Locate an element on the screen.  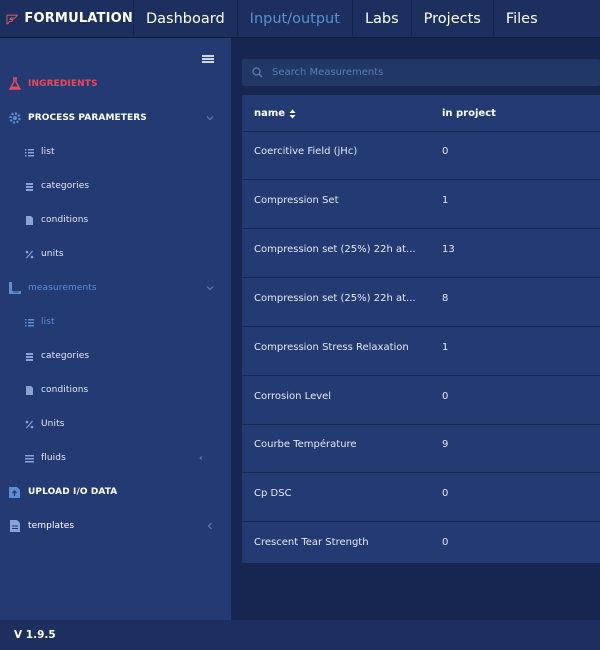
sidebar-item-upload: UPLOAD I/O DATA is located at coordinates (115, 492).